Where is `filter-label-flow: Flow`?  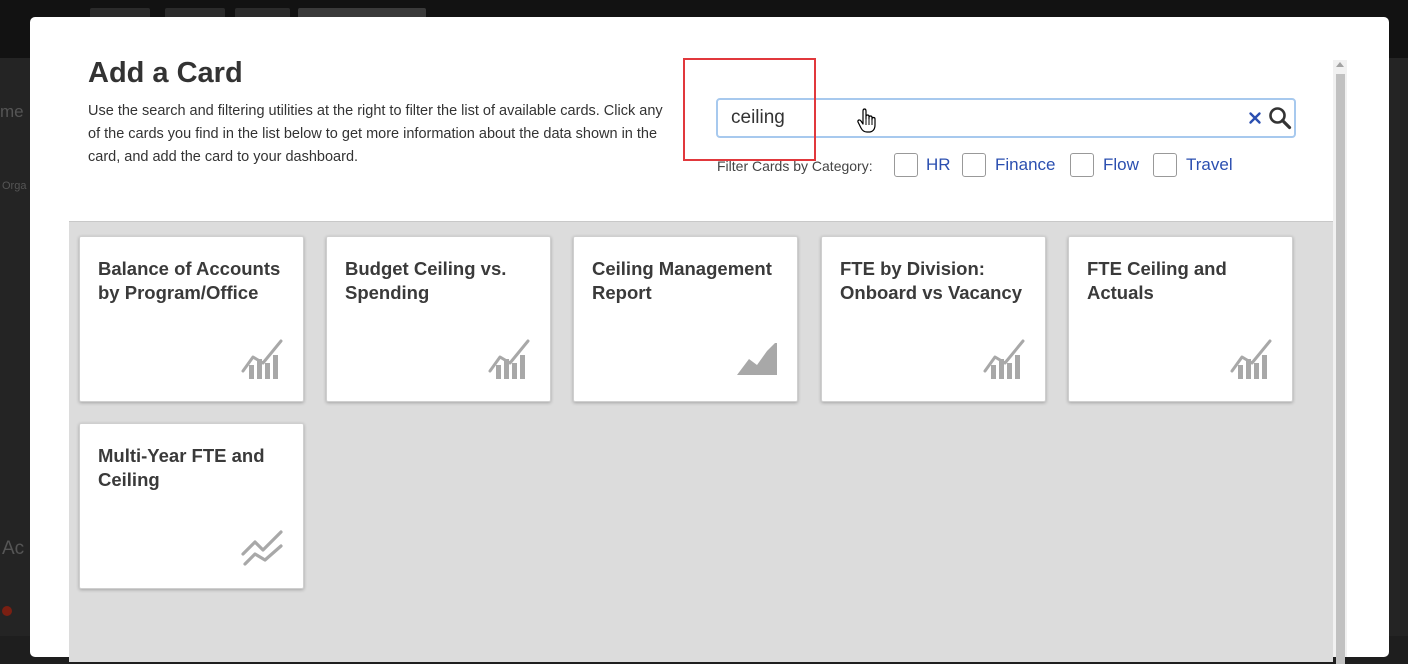
filter-label-flow: Flow is located at coordinates (1121, 165).